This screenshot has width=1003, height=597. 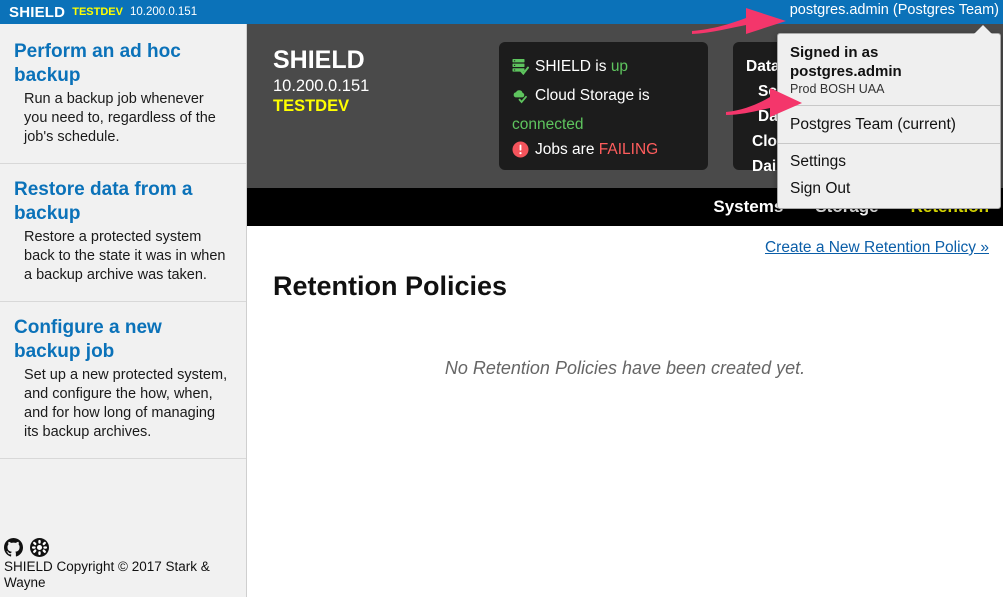 I want to click on help-item-title: Restore data from a backup, so click(x=122, y=202).